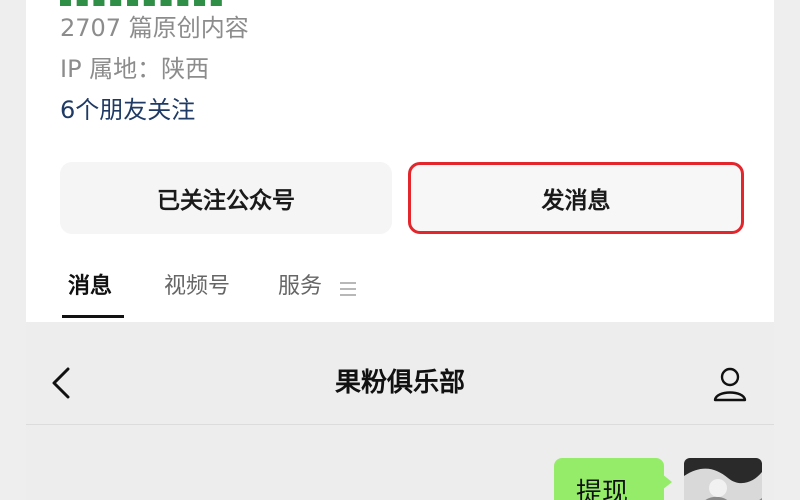  I want to click on tab-channels: 视频号, so click(197, 287).